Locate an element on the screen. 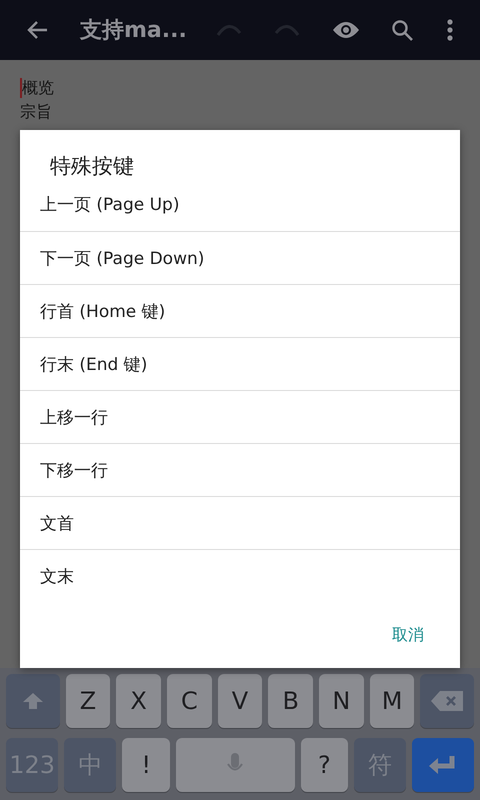  dialog-title: 特殊按键 is located at coordinates (92, 166).